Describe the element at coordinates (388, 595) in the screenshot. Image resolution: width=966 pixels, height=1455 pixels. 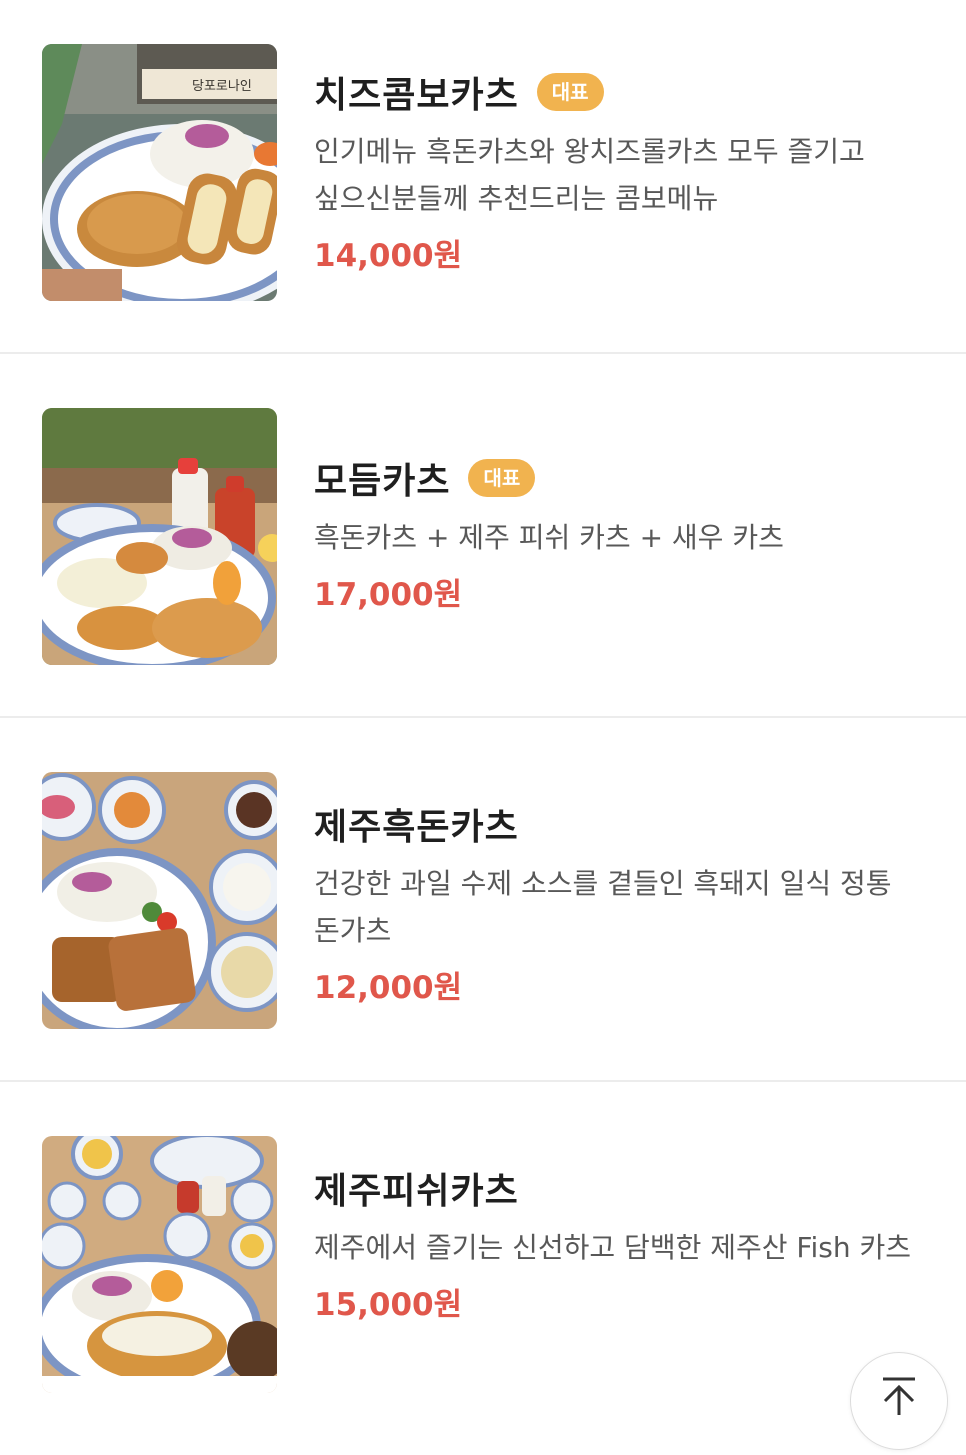
I see `menu-item-price: 17,000원` at that location.